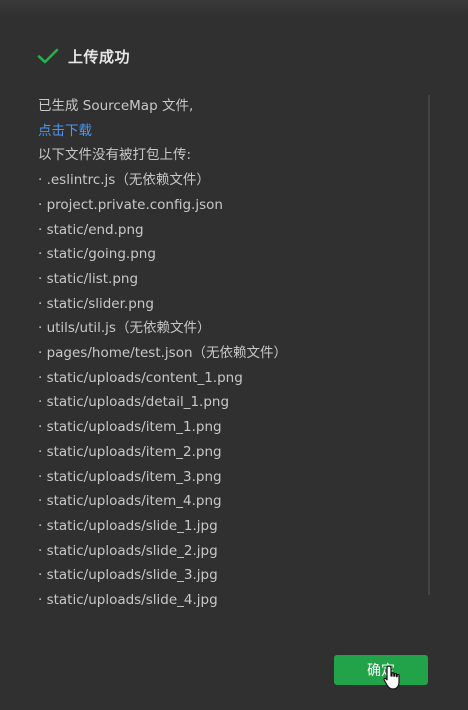  What do you see at coordinates (91, 229) in the screenshot?
I see `file-list-item: · static/end.png` at bounding box center [91, 229].